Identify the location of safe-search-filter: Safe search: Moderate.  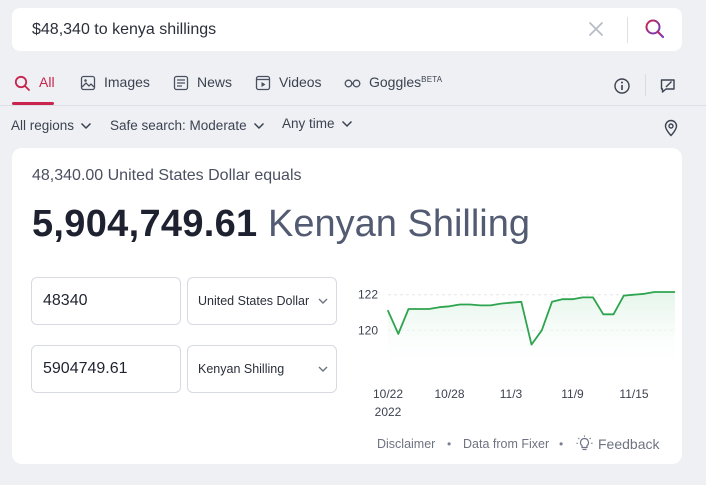
(187, 125).